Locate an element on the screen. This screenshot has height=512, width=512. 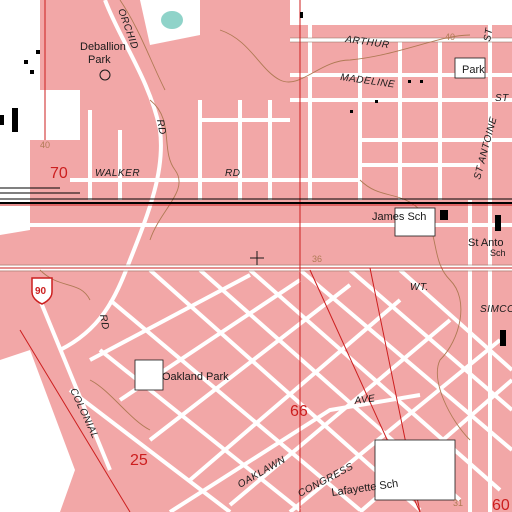
label-st-antoine-sch-2: Sch is located at coordinates (498, 253).